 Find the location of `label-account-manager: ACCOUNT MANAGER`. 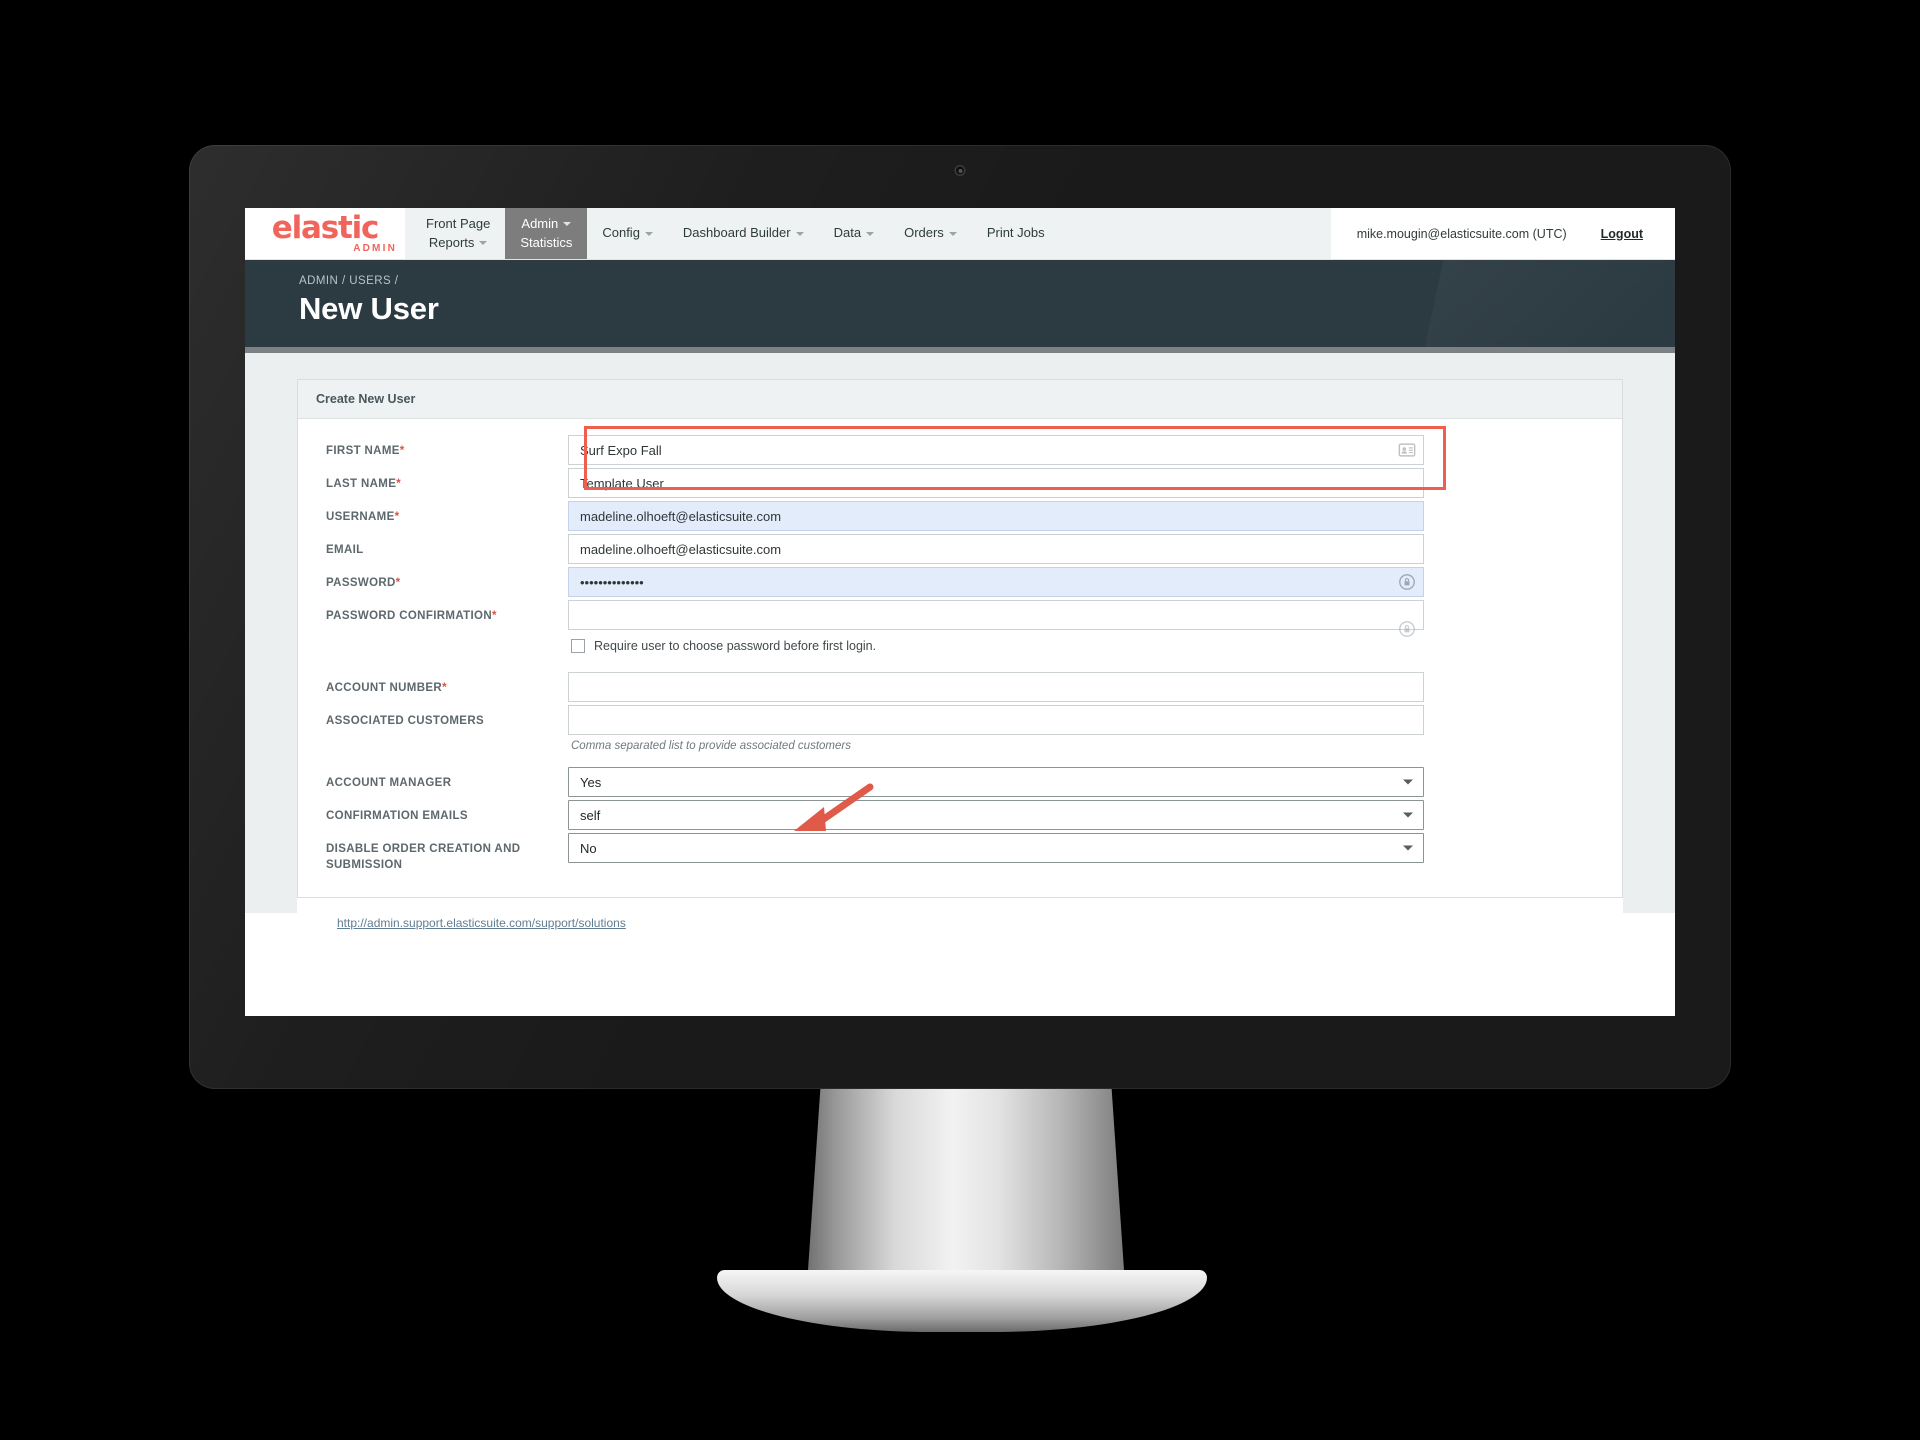

label-account-manager: ACCOUNT MANAGER is located at coordinates (442, 779).